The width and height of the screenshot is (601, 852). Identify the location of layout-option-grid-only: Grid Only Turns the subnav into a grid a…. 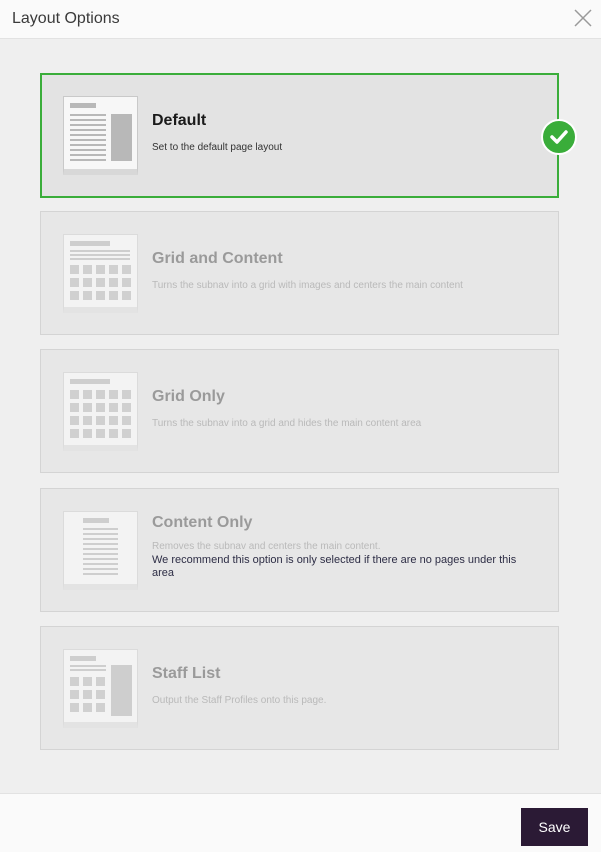
(299, 411).